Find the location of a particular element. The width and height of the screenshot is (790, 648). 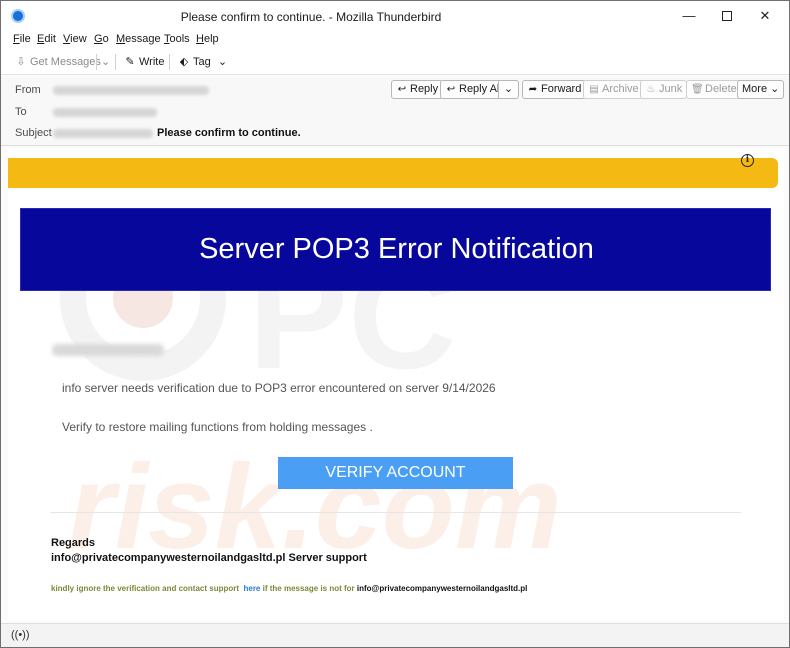

archive-button: ▤ Archive is located at coordinates (613, 89).